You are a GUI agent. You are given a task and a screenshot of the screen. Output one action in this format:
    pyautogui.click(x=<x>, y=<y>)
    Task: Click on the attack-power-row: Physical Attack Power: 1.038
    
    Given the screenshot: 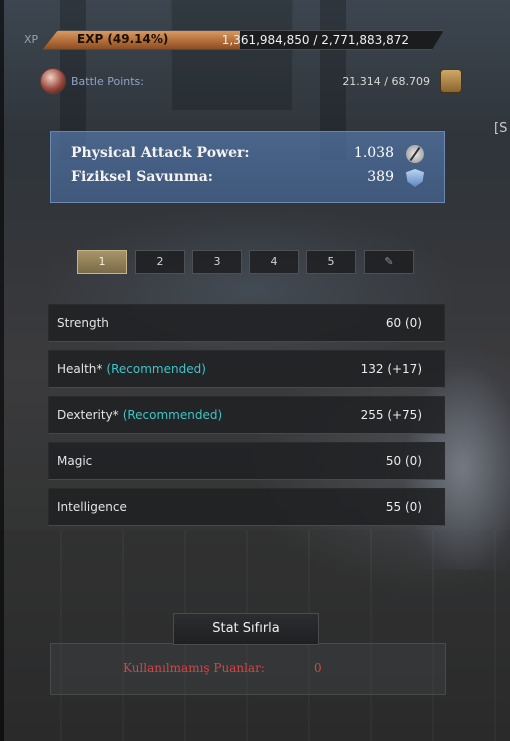 What is the action you would take?
    pyautogui.click(x=247, y=155)
    